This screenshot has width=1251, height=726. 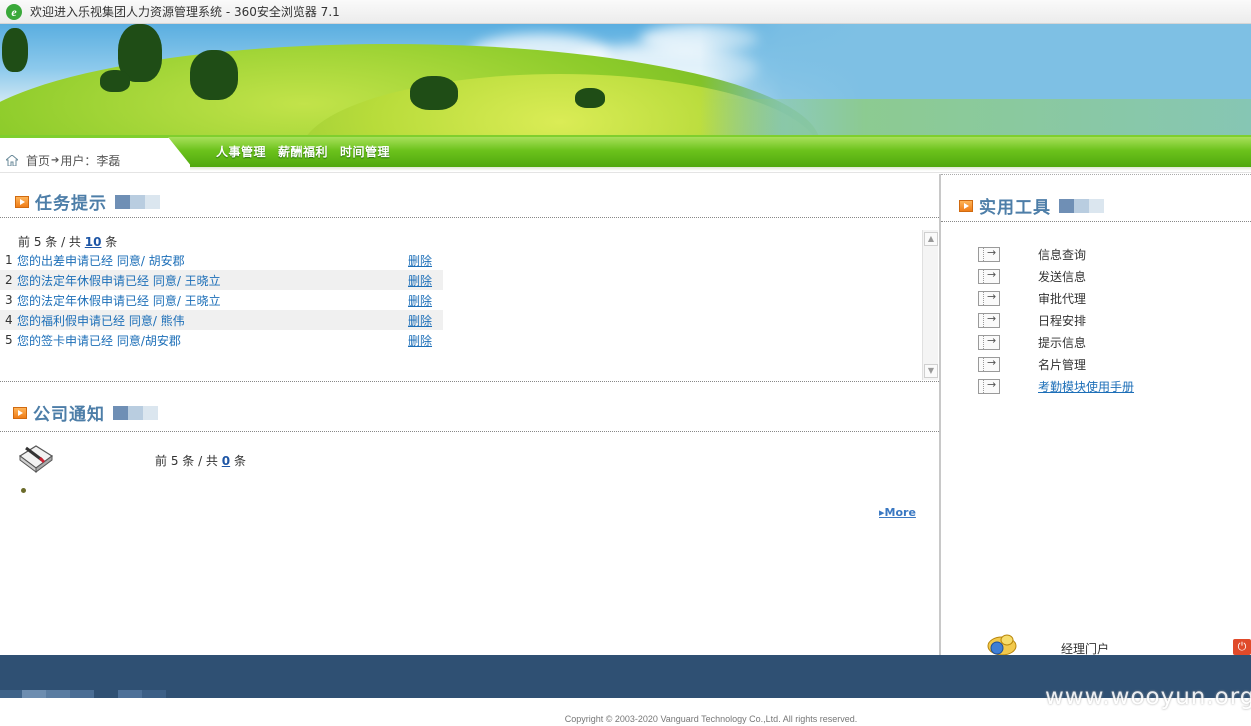 What do you see at coordinates (897, 512) in the screenshot?
I see `more-link: ▸More` at bounding box center [897, 512].